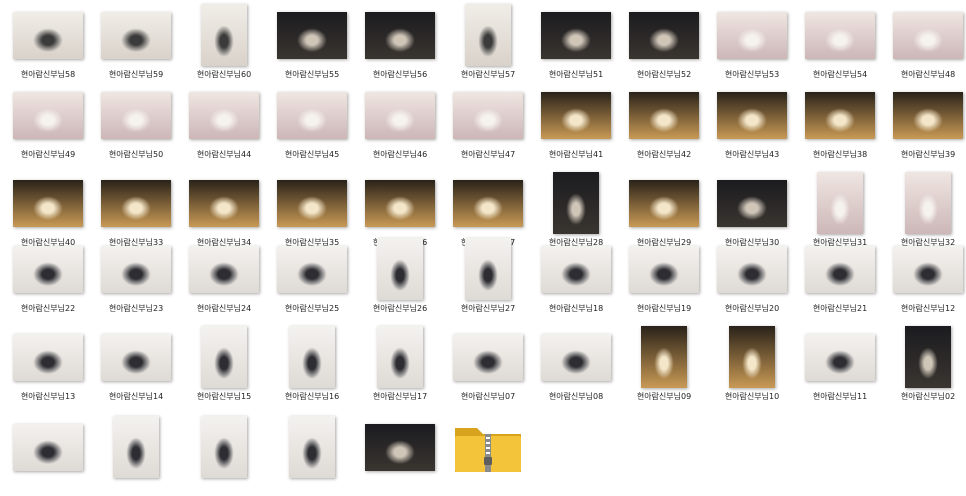 The image size is (966, 496). What do you see at coordinates (840, 396) in the screenshot?
I see `file-name-label: 현아람신부님11` at bounding box center [840, 396].